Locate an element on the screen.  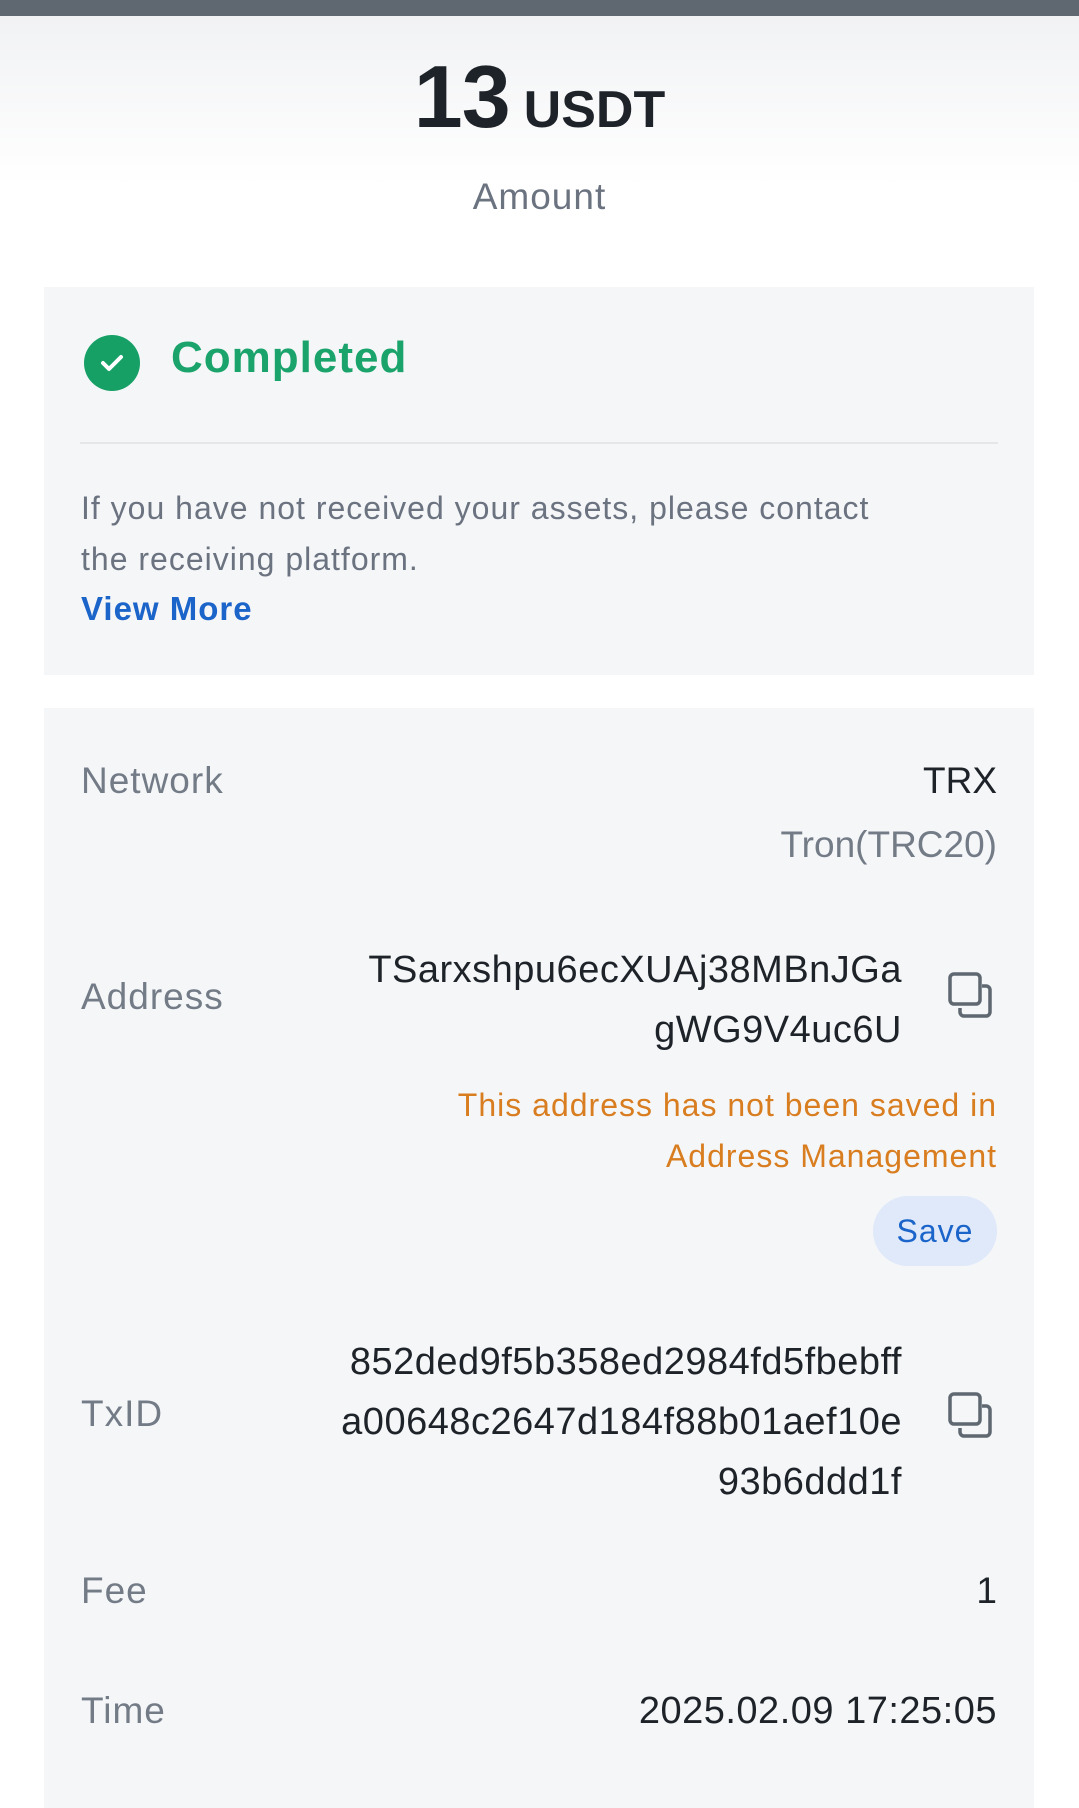
warning-line: This address has not been saved in is located at coordinates (727, 1105).